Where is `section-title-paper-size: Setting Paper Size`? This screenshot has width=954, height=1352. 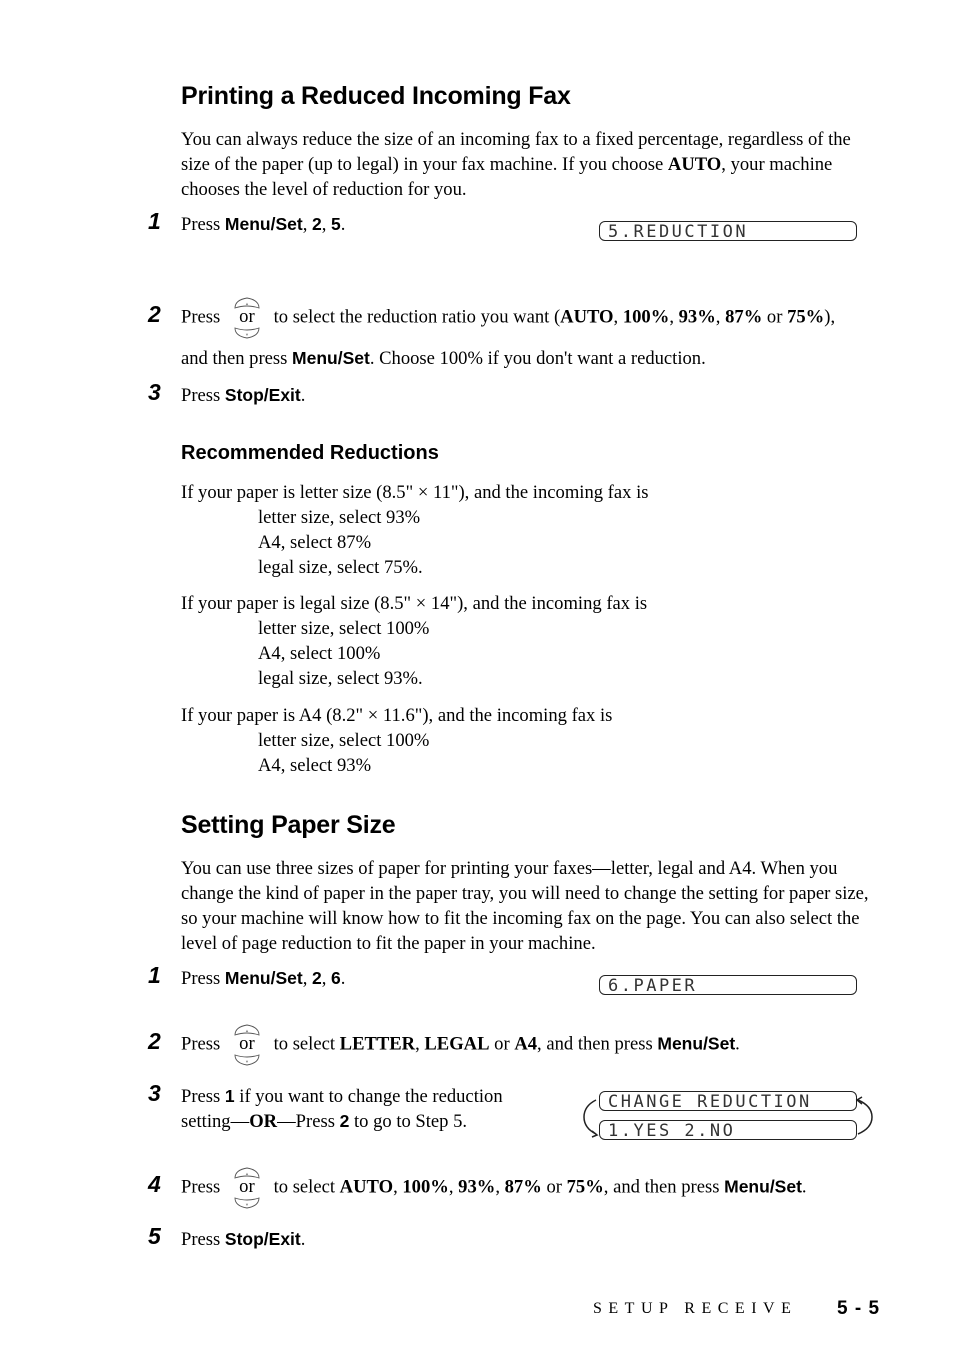 section-title-paper-size: Setting Paper Size is located at coordinates (288, 825).